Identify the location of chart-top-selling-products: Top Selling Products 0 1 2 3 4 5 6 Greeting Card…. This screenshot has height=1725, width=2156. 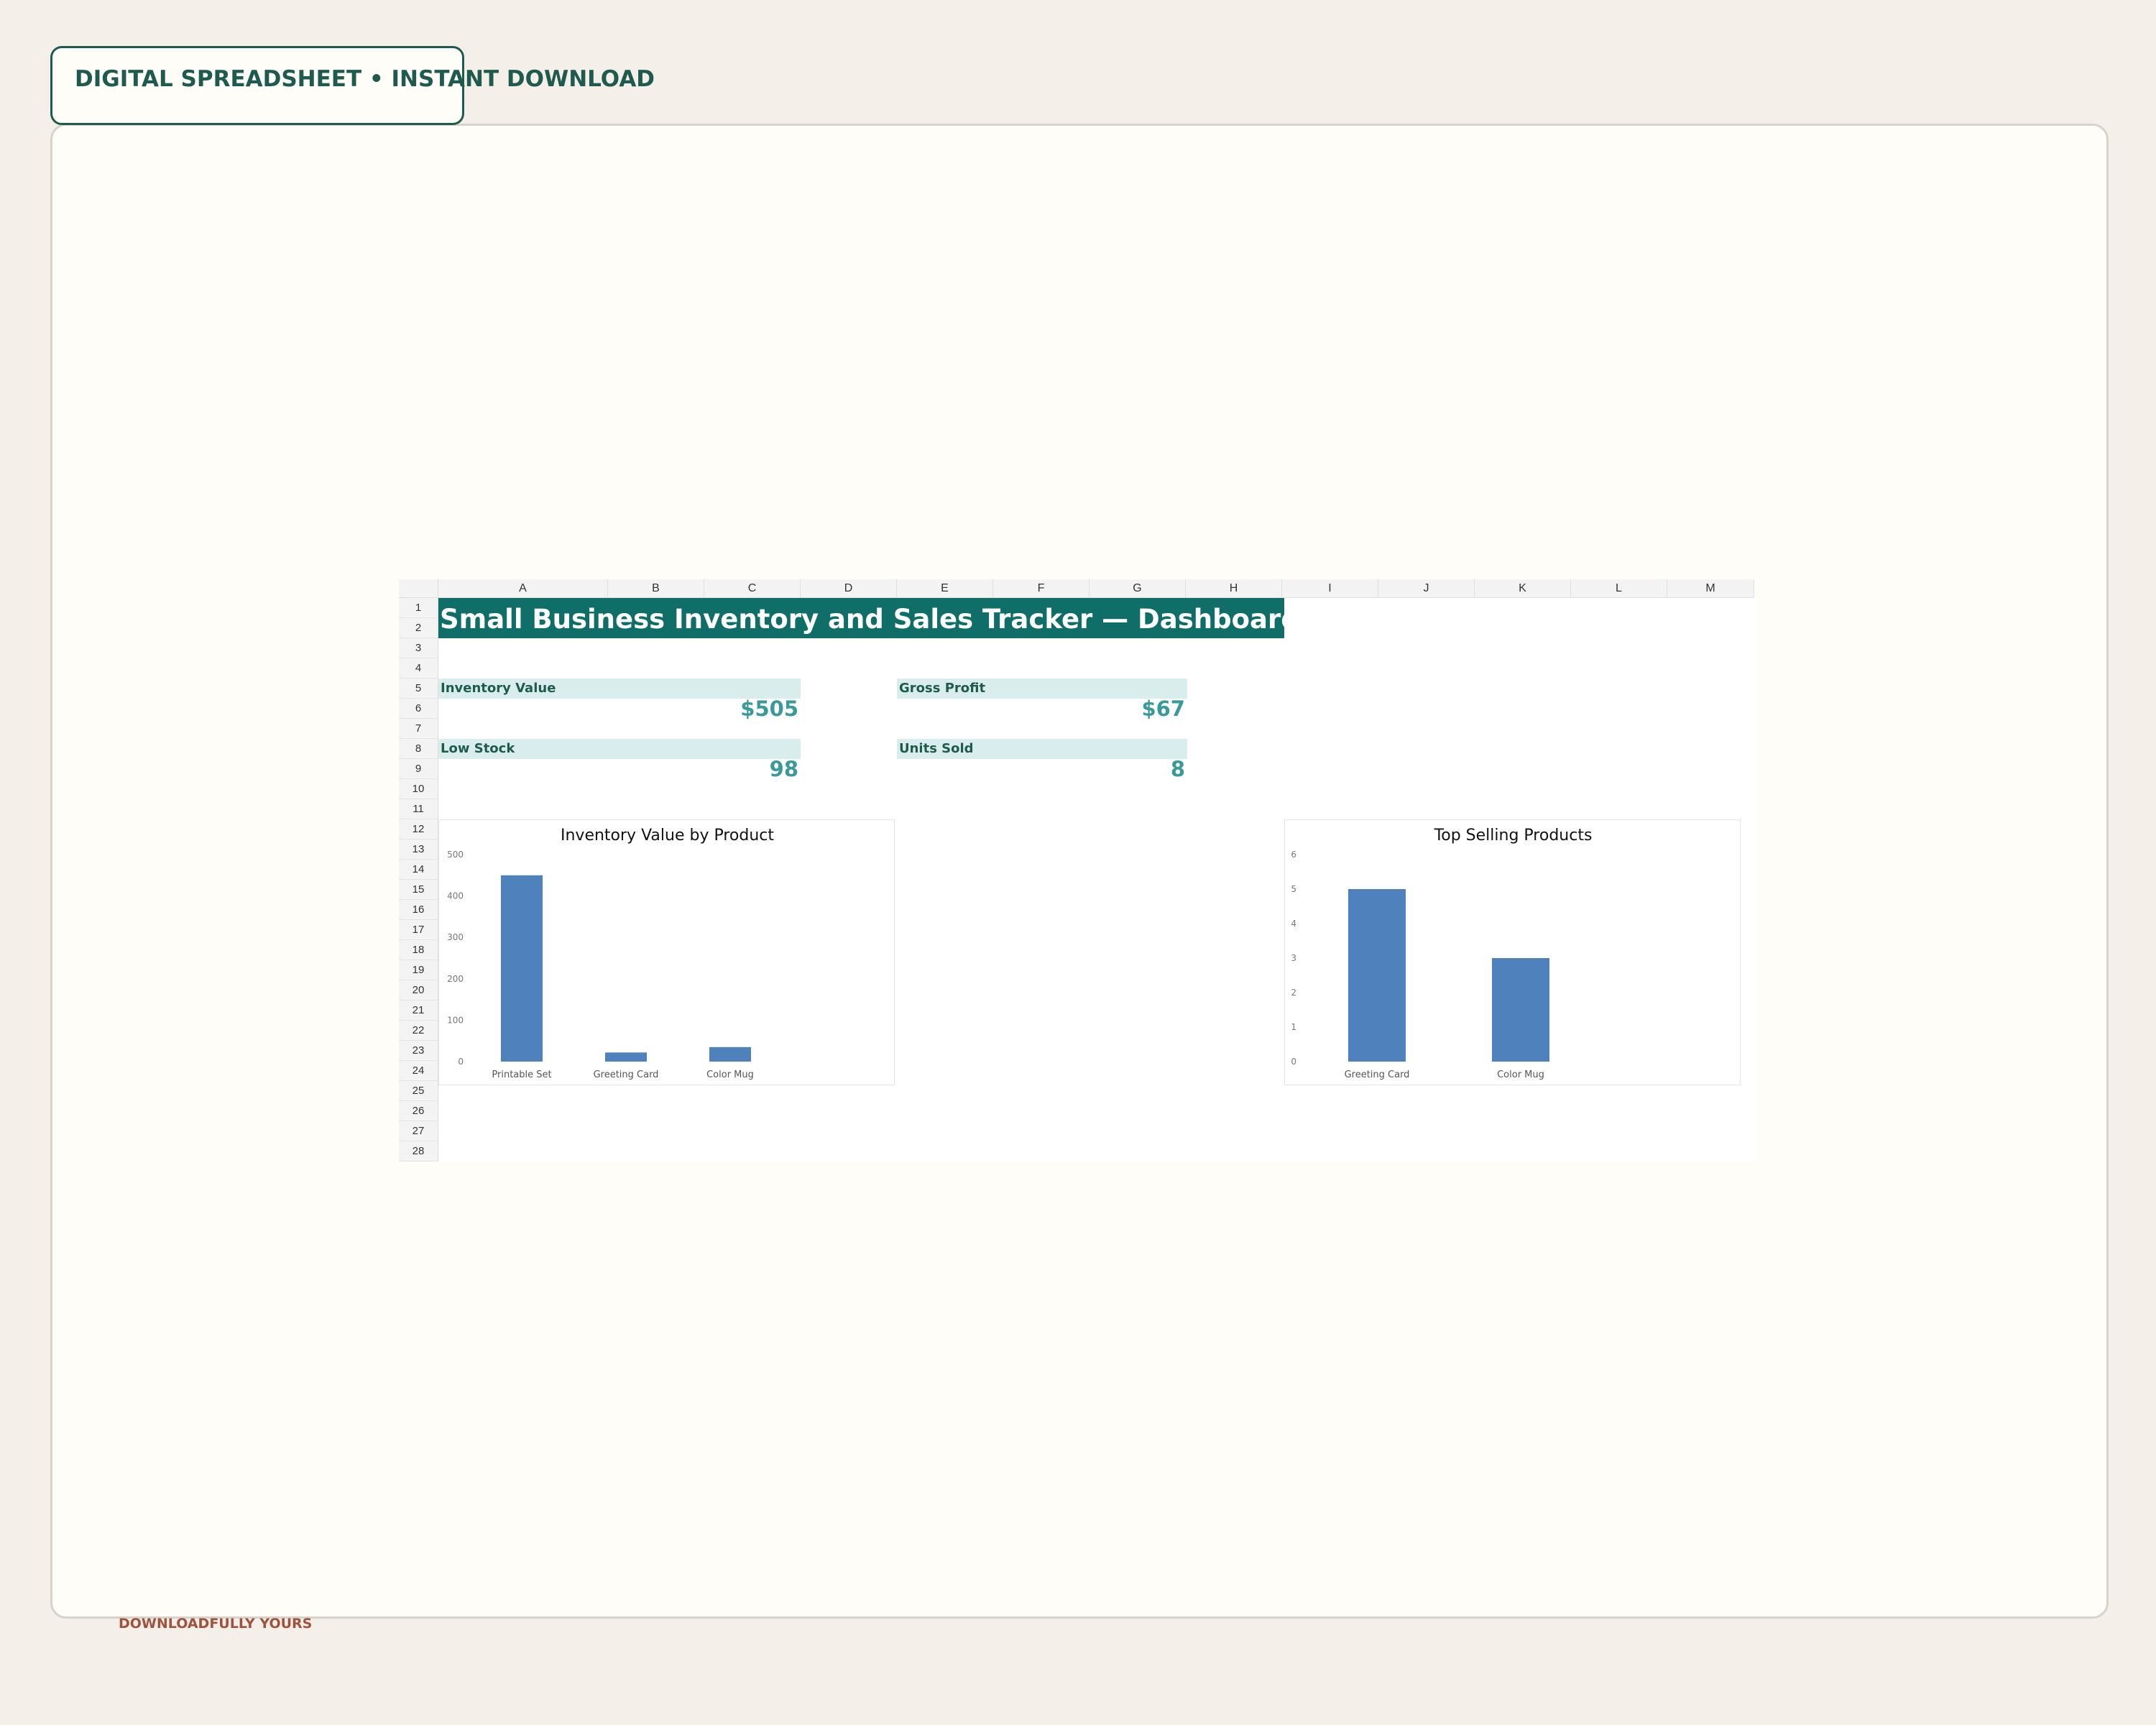
(1512, 952).